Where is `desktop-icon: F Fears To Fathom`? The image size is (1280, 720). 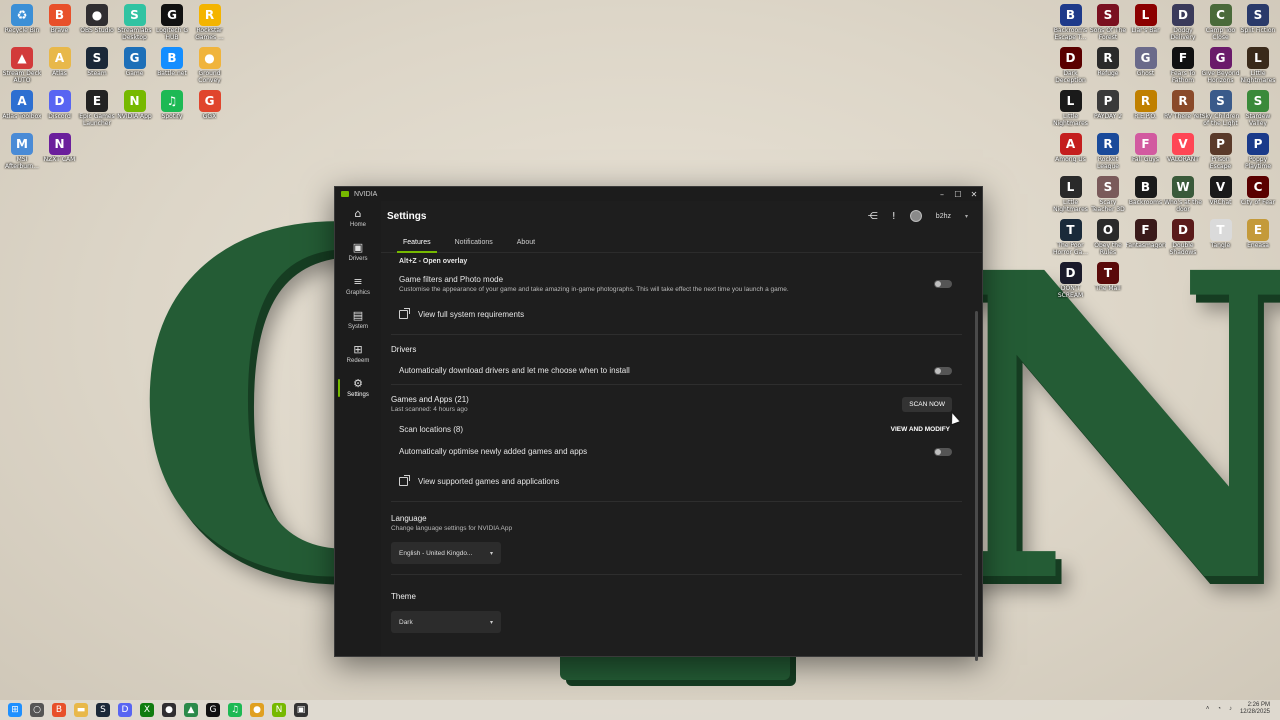 desktop-icon: F Fears To Fathom is located at coordinates (1183, 65).